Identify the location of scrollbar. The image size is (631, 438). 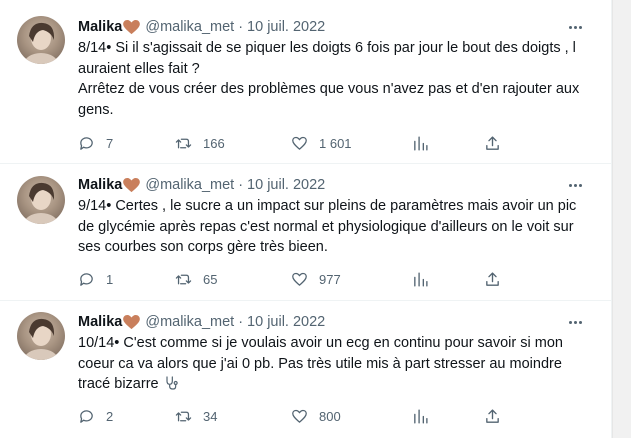
(621, 219).